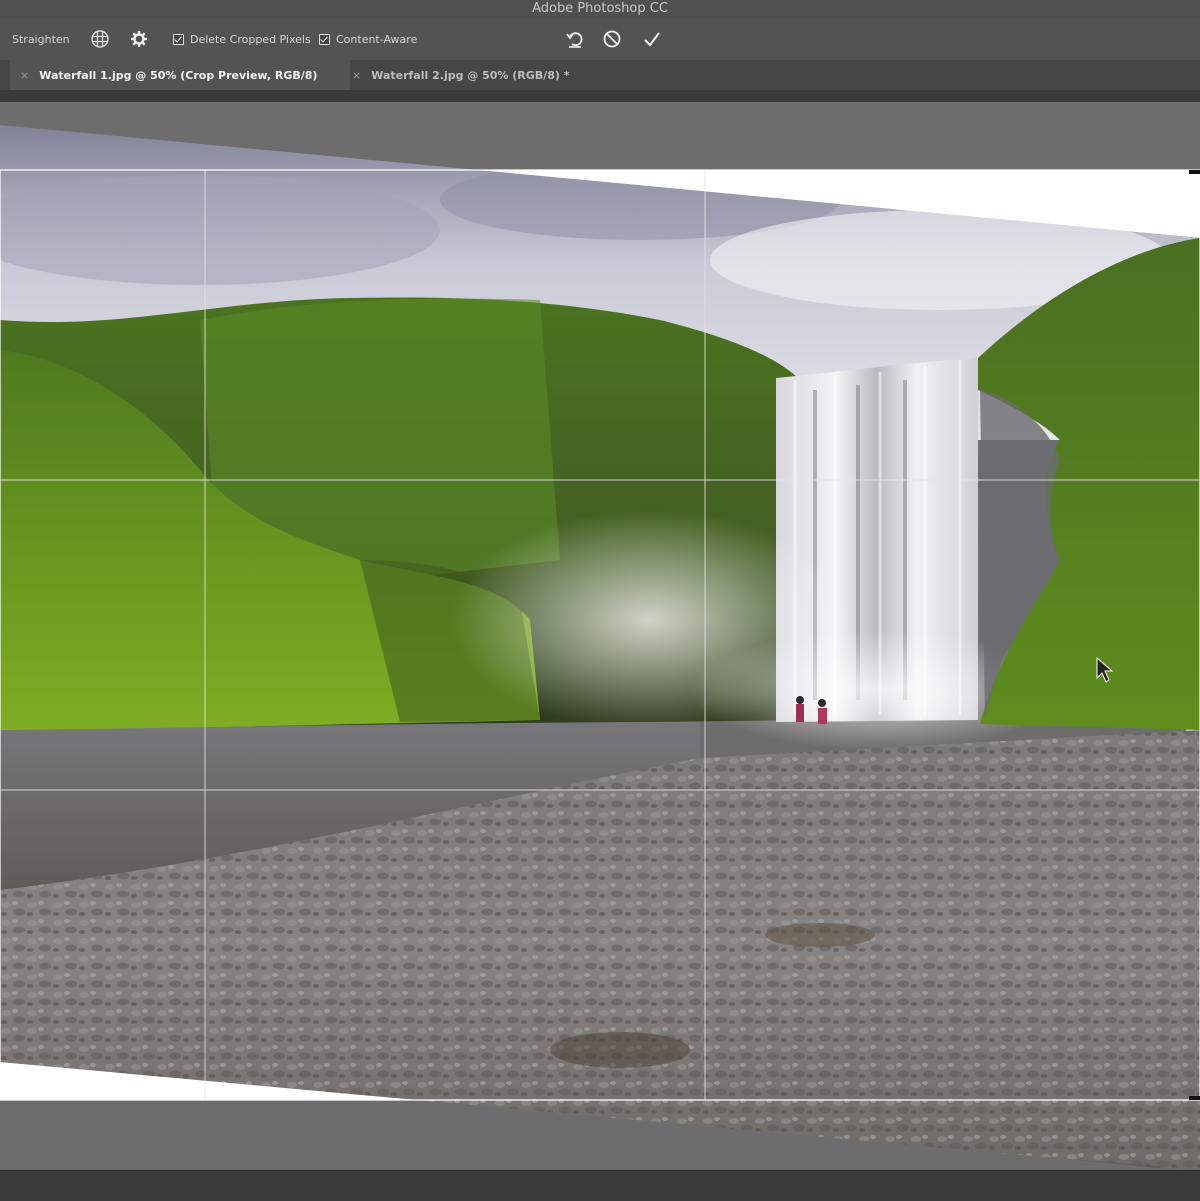 Image resolution: width=1200 pixels, height=1201 pixels. I want to click on delete-cropped-pixels-label: Delete Cropped Pixels, so click(250, 39).